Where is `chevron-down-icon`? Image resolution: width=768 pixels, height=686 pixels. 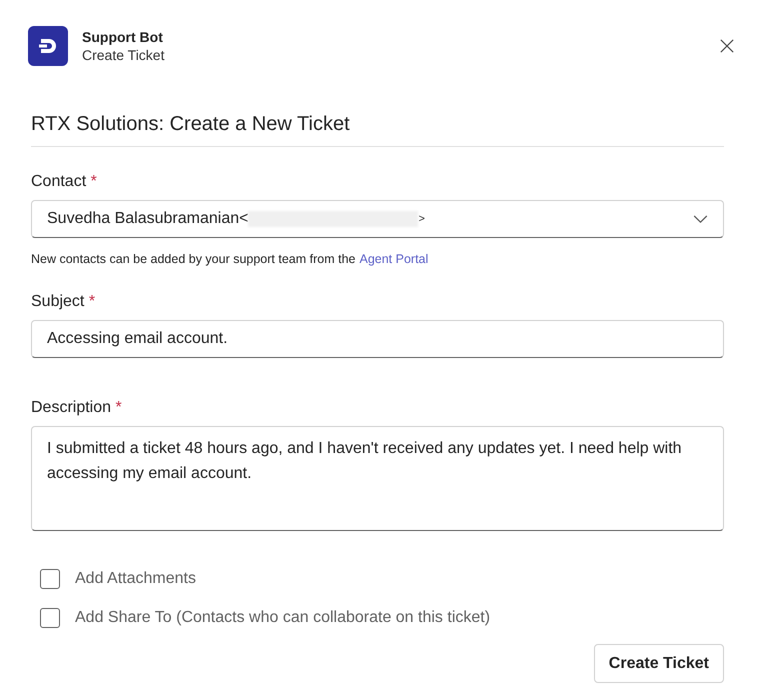
chevron-down-icon is located at coordinates (700, 219).